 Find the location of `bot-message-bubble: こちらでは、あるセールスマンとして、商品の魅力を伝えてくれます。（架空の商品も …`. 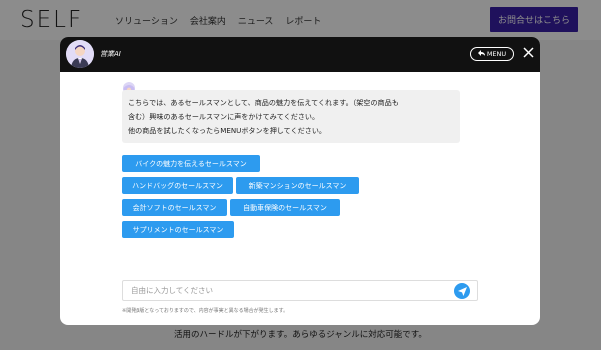

bot-message-bubble: こちらでは、あるセールスマンとして、商品の魅力を伝えてくれます。（架空の商品も … is located at coordinates (291, 116).